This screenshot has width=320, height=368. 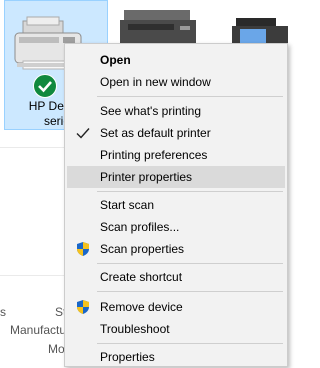 I want to click on menu-item-label: Start scan, so click(x=127, y=205).